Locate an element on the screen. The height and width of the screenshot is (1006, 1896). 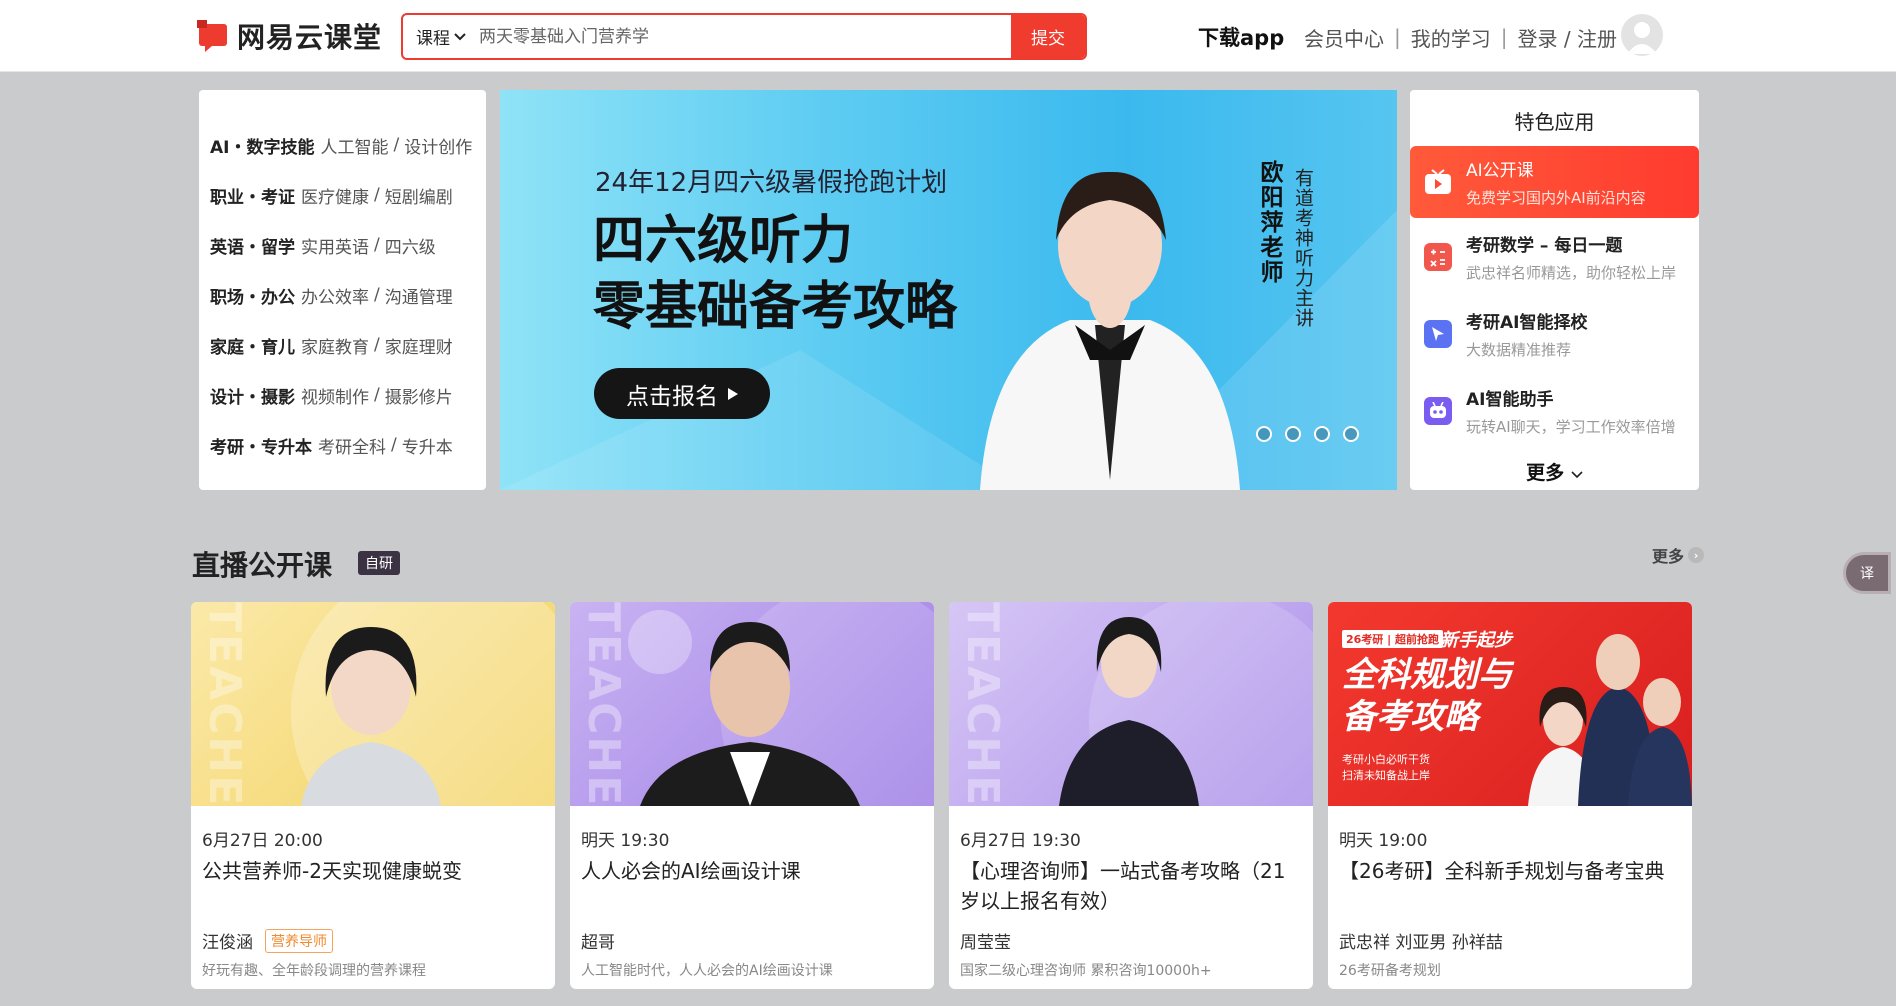
search-submit-button: 提交 is located at coordinates (1048, 36).